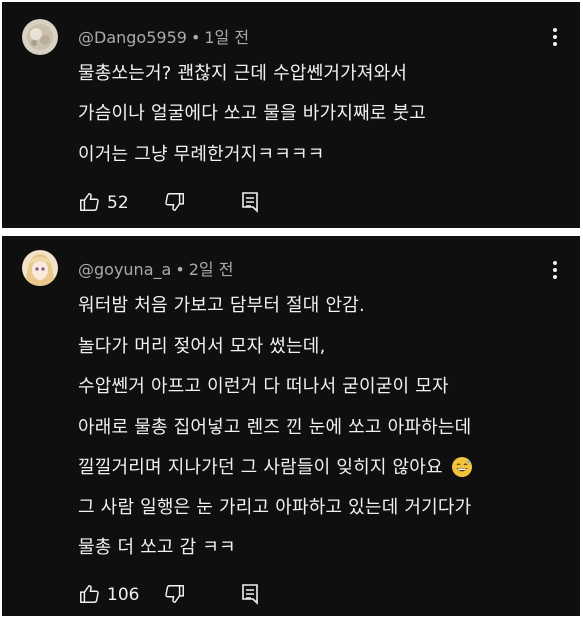  What do you see at coordinates (118, 203) in the screenshot?
I see `like-count: 52` at bounding box center [118, 203].